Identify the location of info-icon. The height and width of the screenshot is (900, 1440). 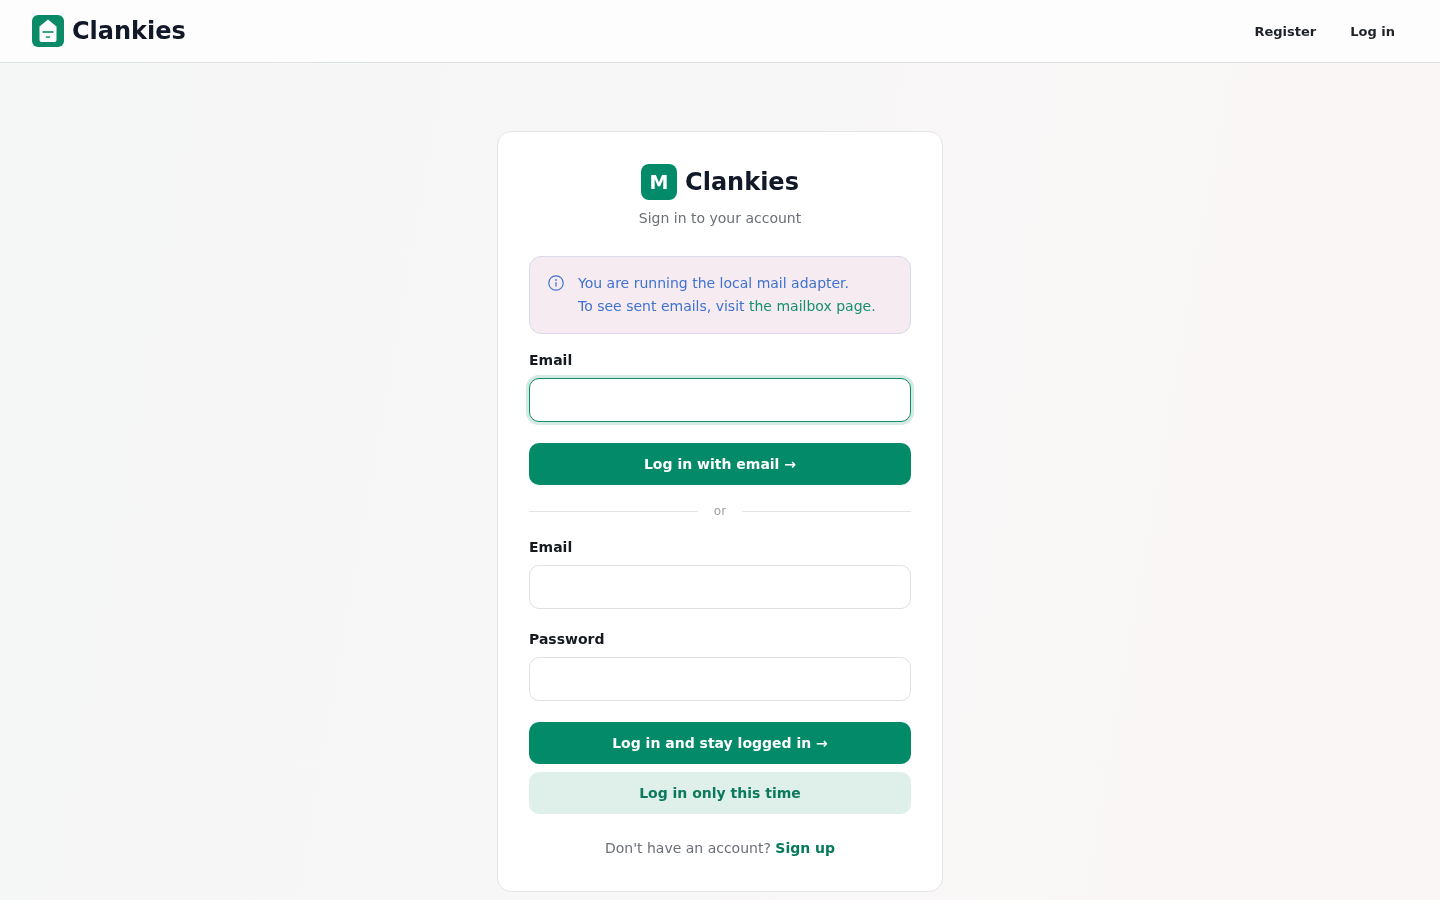
(556, 283).